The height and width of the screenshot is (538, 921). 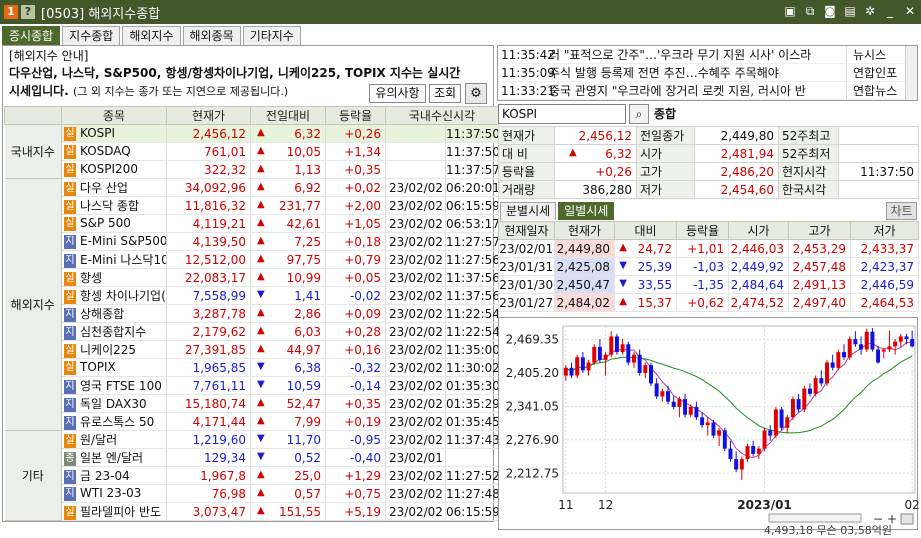 I want to click on subtab-1: 일별시세, so click(x=586, y=211).